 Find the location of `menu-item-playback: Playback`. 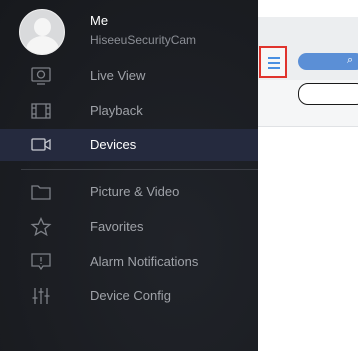

menu-item-playback: Playback is located at coordinates (129, 111).